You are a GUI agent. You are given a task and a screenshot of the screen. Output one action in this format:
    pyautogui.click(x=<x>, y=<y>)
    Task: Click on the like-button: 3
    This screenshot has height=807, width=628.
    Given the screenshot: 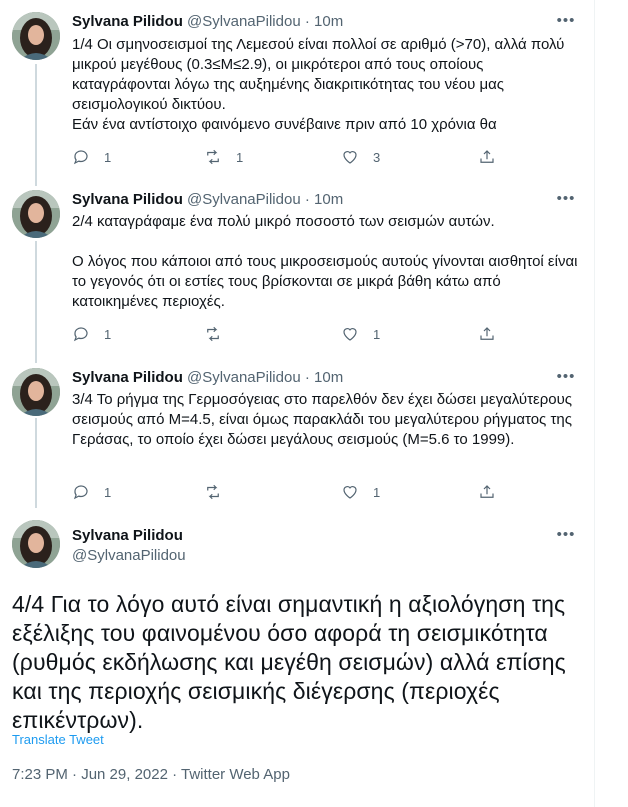 What is the action you would take?
    pyautogui.click(x=360, y=157)
    